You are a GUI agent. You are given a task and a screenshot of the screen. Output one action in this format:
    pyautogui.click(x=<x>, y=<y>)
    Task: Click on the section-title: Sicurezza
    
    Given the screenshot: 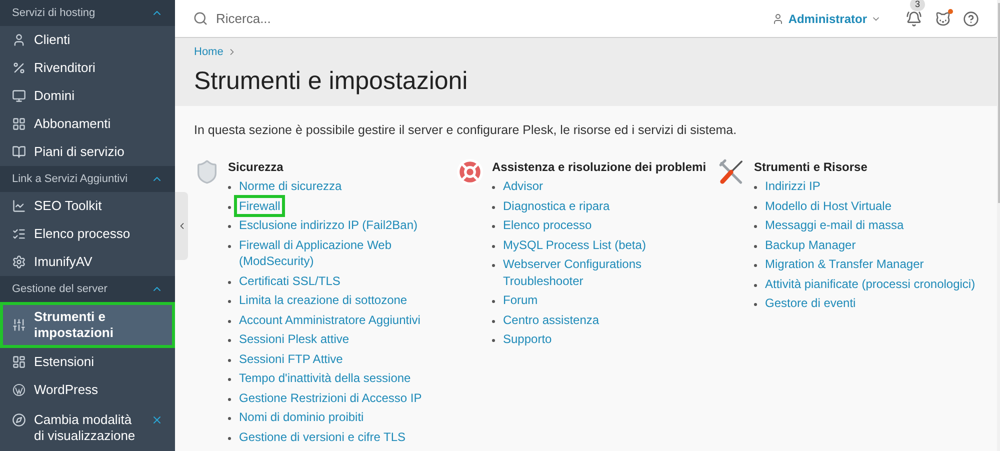 What is the action you would take?
    pyautogui.click(x=256, y=167)
    